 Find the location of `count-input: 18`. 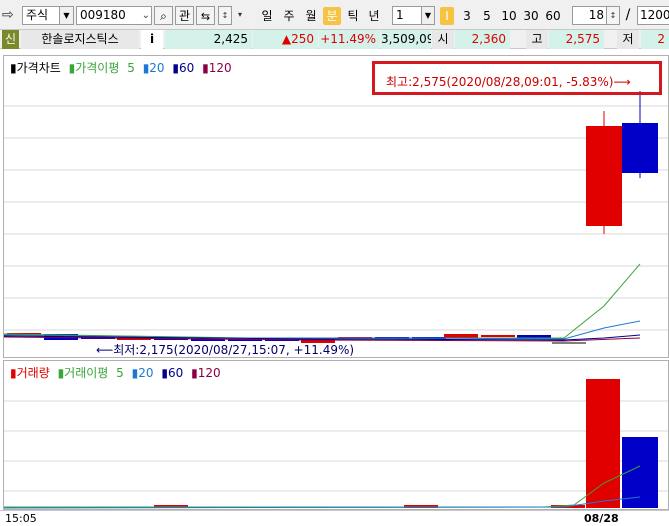

count-input: 18 is located at coordinates (590, 15).